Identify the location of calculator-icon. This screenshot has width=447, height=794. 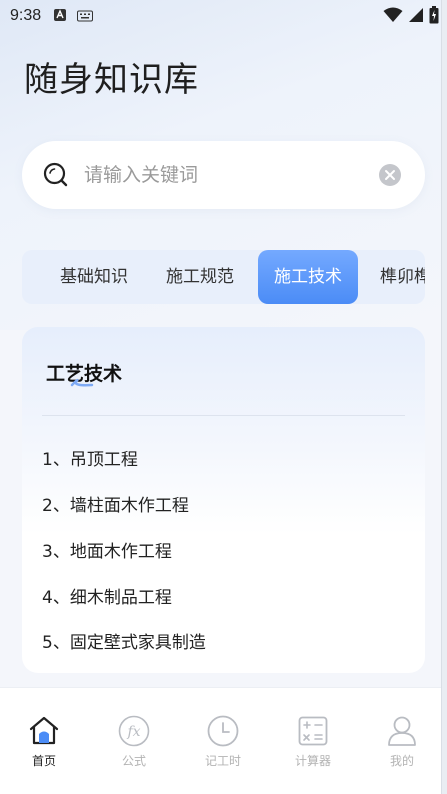
(313, 731).